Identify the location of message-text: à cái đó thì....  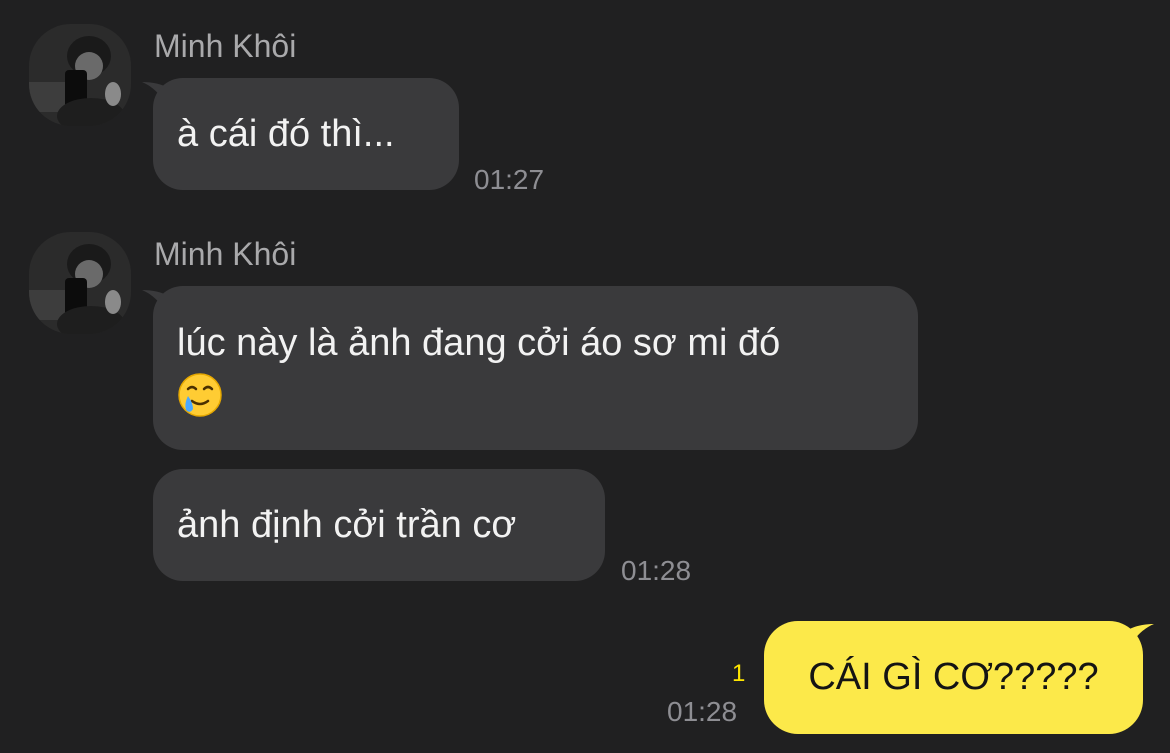
(286, 134).